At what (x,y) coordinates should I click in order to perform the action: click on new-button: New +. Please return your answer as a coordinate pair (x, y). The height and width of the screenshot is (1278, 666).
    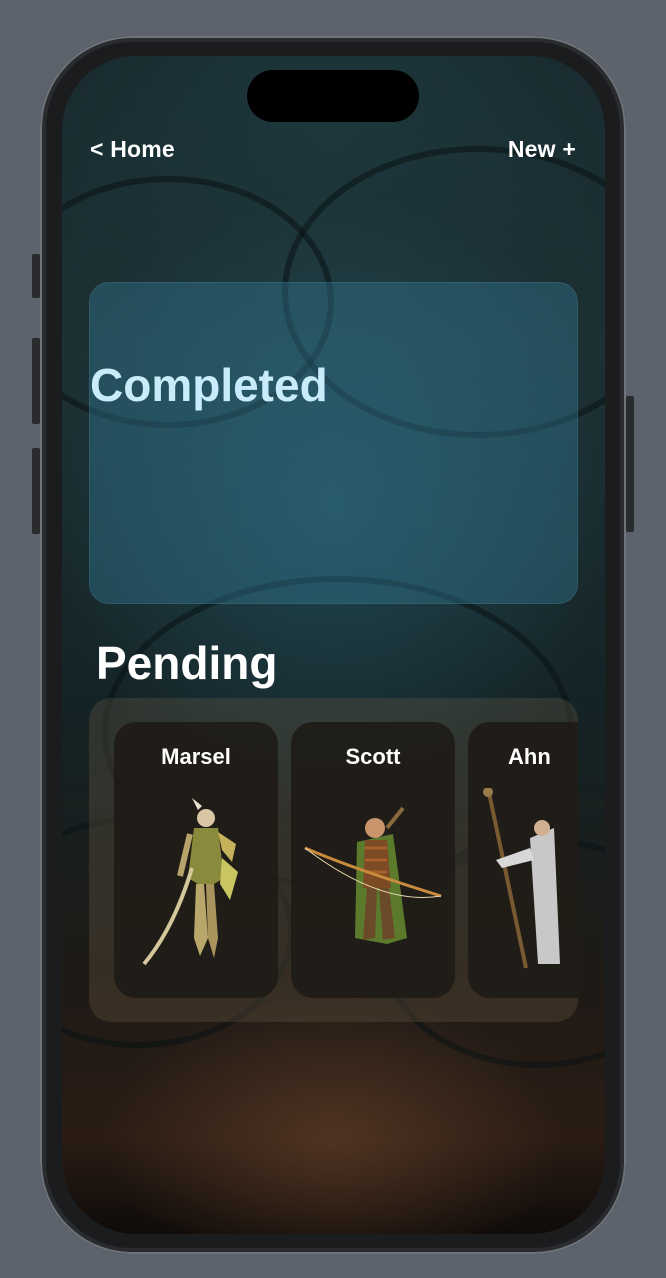
    Looking at the image, I should click on (542, 149).